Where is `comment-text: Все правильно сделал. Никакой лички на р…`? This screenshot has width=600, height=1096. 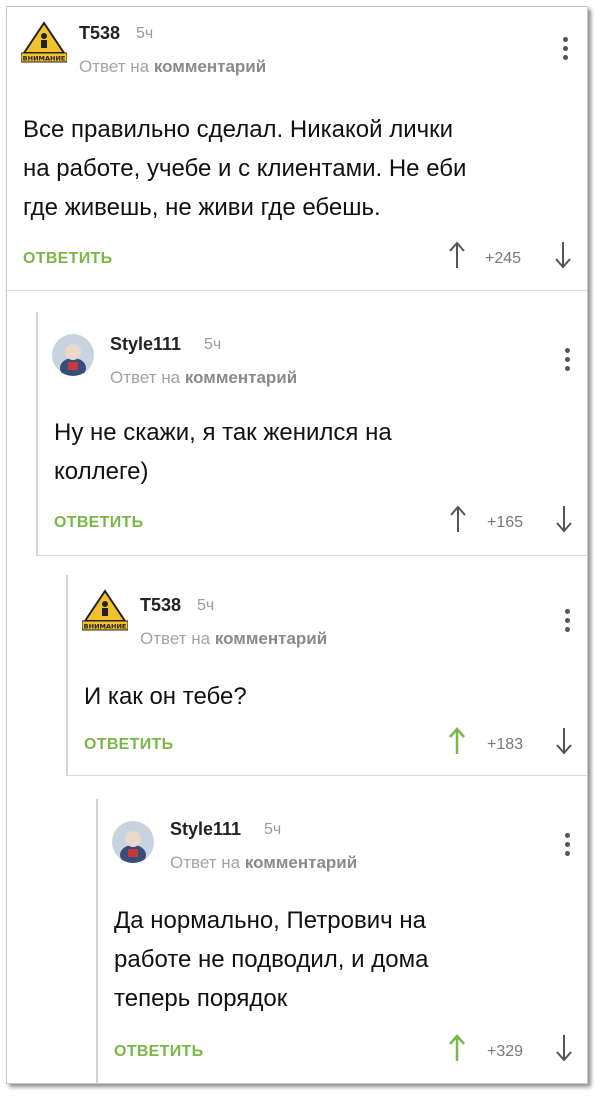 comment-text: Все правильно сделал. Никакой лички на р… is located at coordinates (245, 168).